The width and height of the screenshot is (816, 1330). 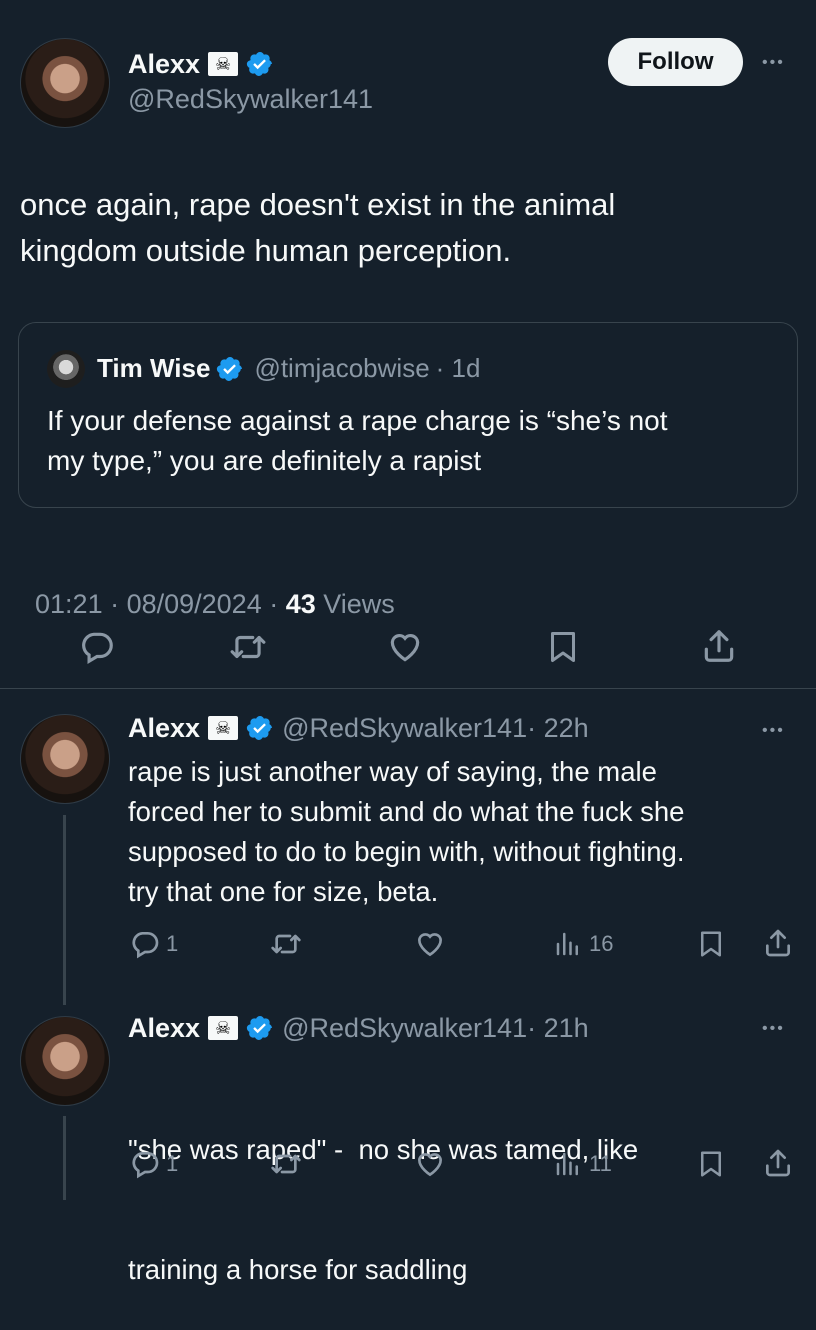 What do you see at coordinates (65, 83) in the screenshot?
I see `author-avatar` at bounding box center [65, 83].